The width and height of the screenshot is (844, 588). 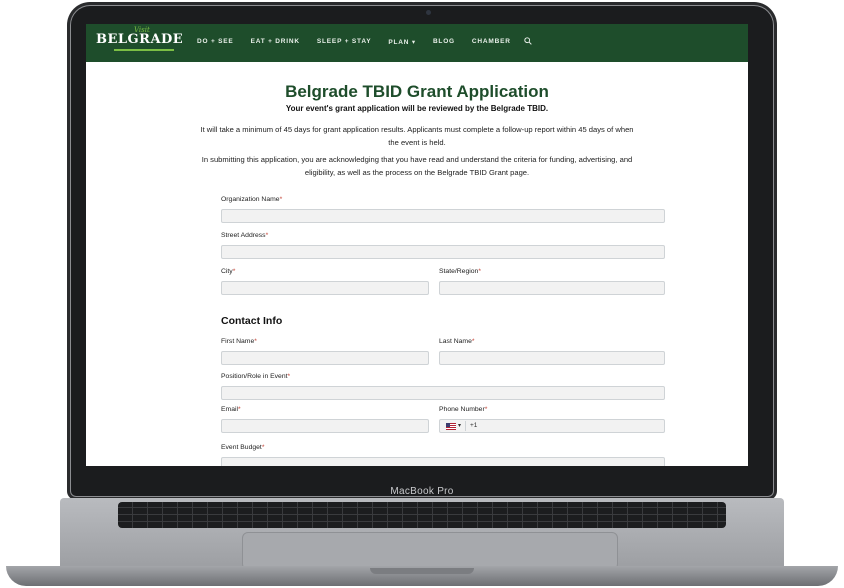 I want to click on state-region-input, so click(x=552, y=288).